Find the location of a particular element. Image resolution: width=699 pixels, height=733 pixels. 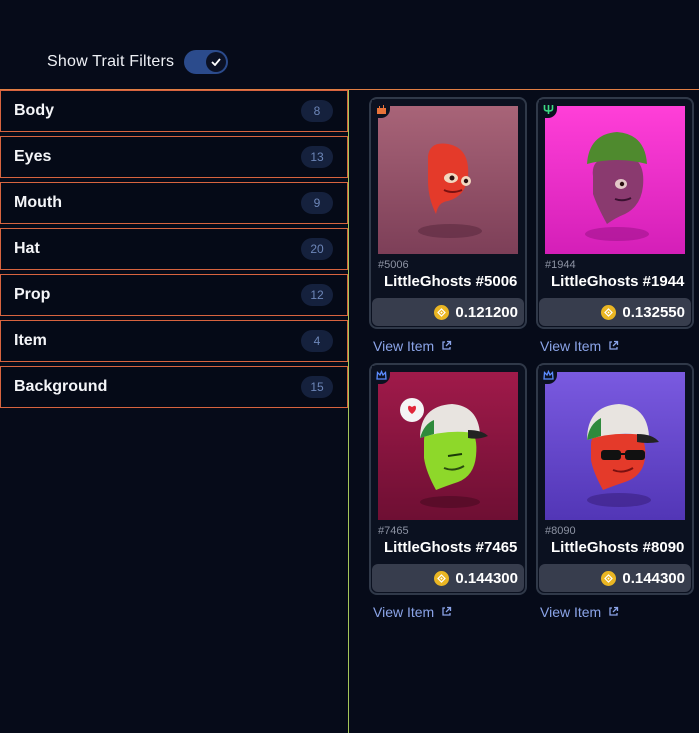

castle-icon is located at coordinates (381, 109).